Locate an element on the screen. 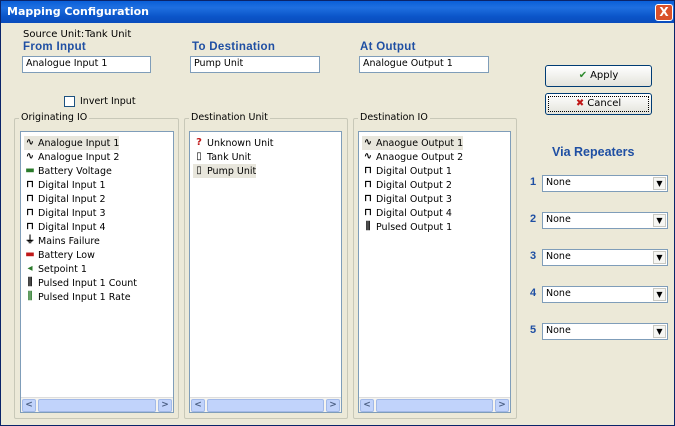 The image size is (675, 426). at-output-label: At Output is located at coordinates (388, 47).